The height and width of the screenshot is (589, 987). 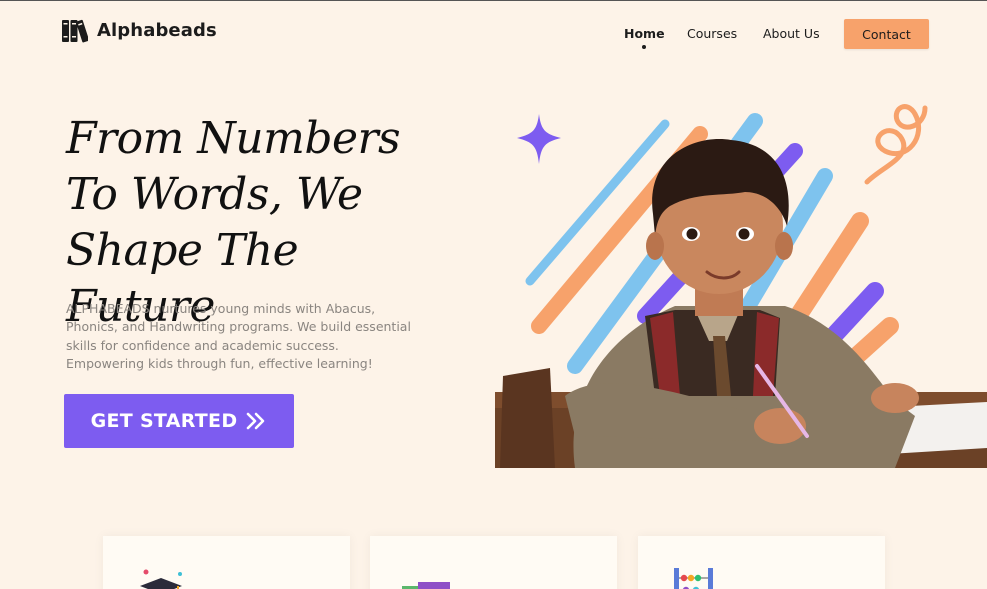 I want to click on abacus-icon, so click(x=693, y=578).